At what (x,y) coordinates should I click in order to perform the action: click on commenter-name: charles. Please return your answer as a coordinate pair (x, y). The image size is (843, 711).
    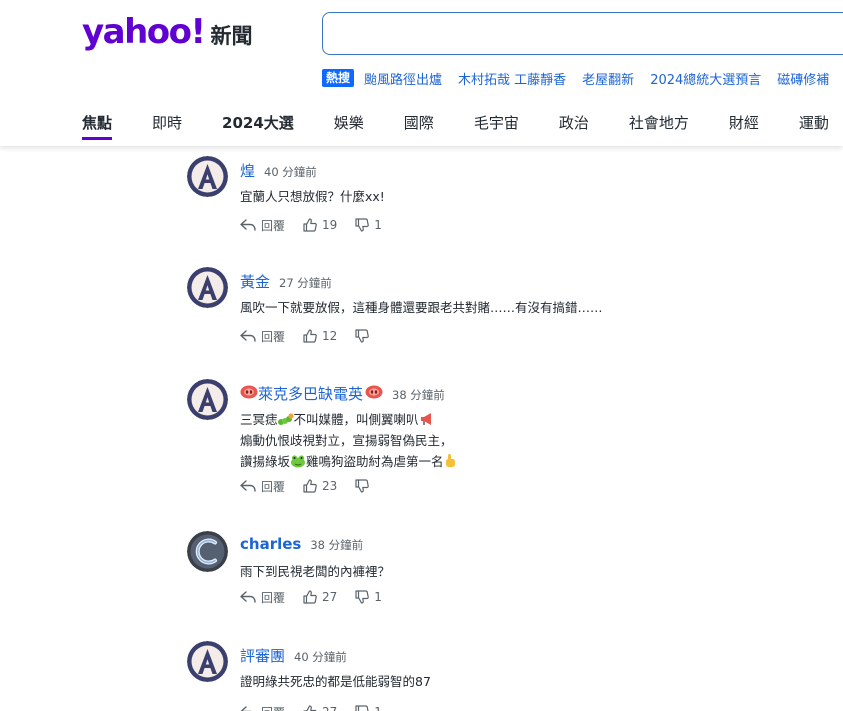
    Looking at the image, I should click on (270, 544).